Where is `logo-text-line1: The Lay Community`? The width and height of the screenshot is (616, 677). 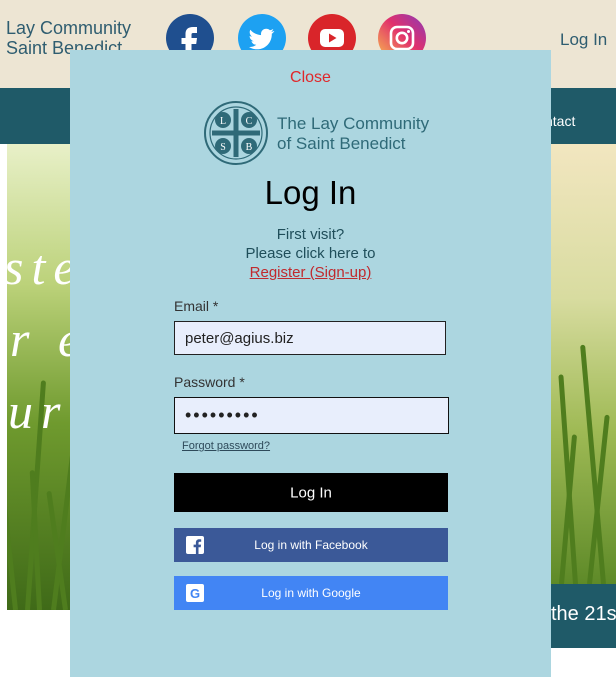
logo-text-line1: The Lay Community is located at coordinates (353, 123).